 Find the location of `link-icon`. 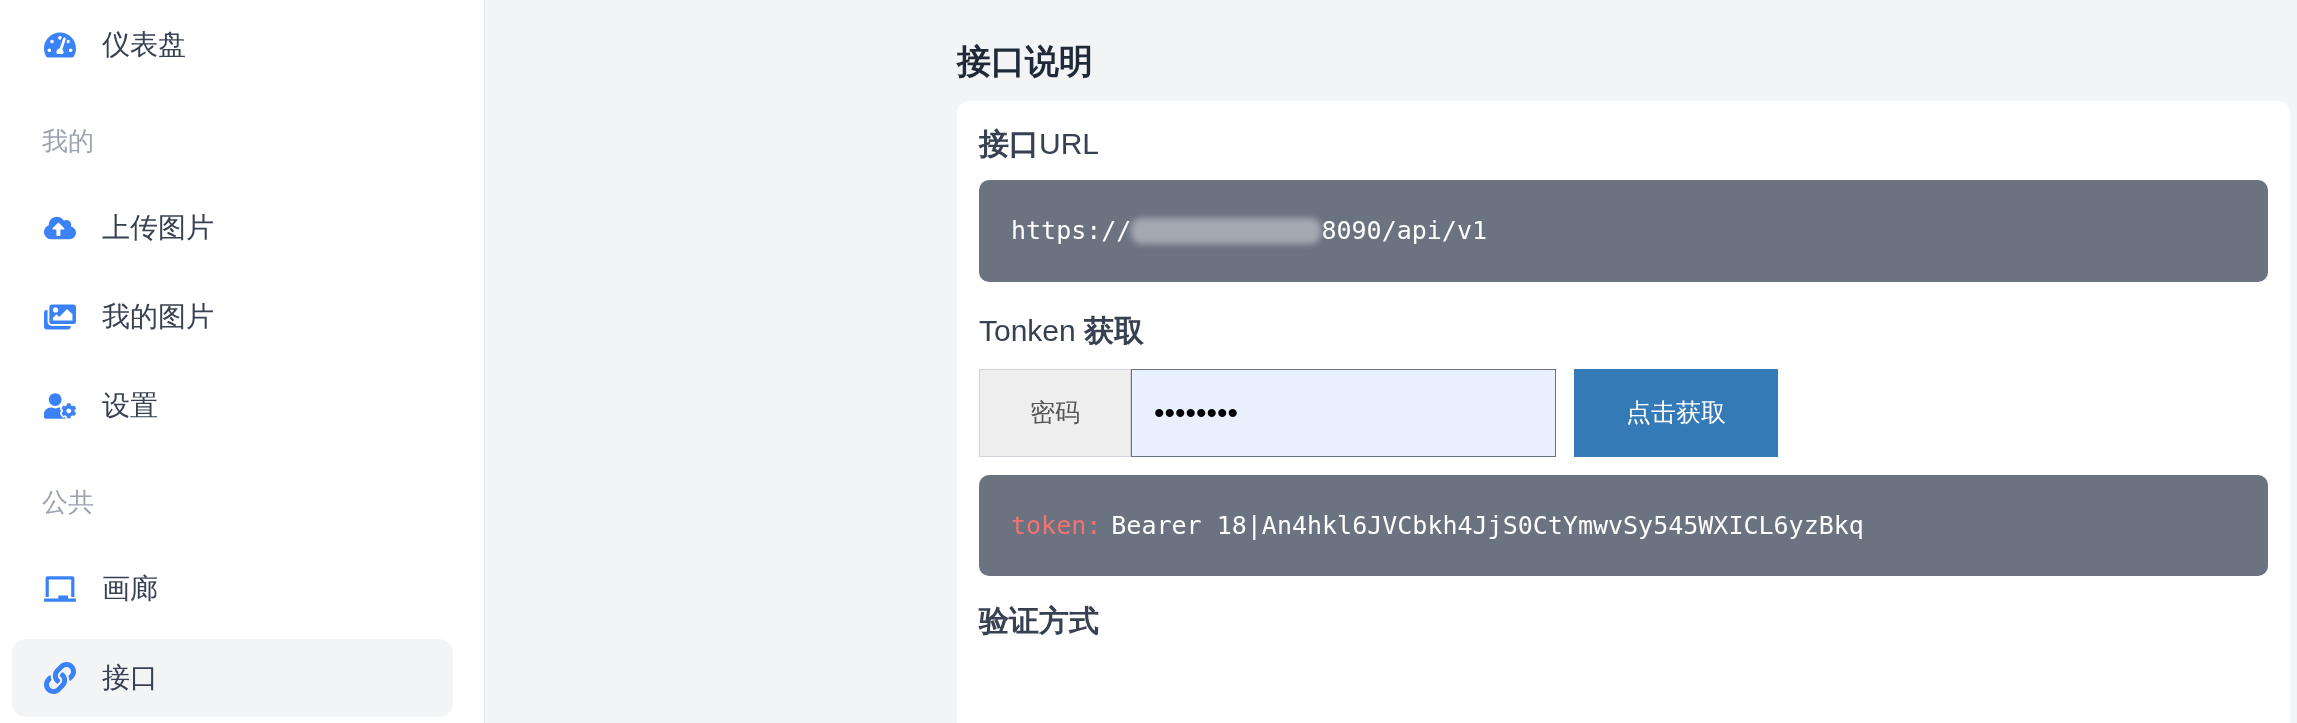

link-icon is located at coordinates (60, 678).